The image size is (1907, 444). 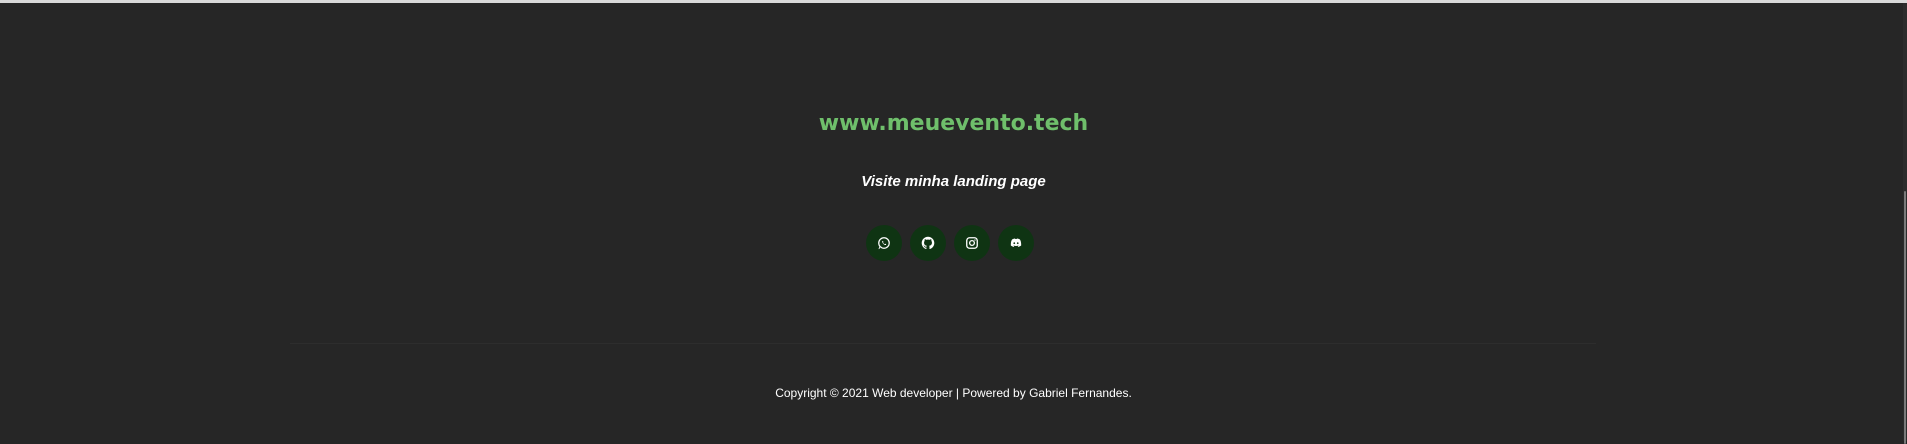 I want to click on instagram-icon, so click(x=972, y=243).